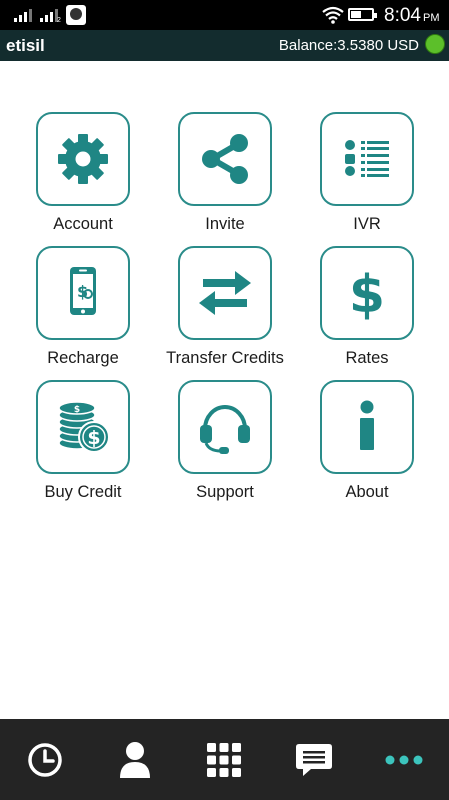 The image size is (449, 800). I want to click on recharge-button: $, so click(83, 293).